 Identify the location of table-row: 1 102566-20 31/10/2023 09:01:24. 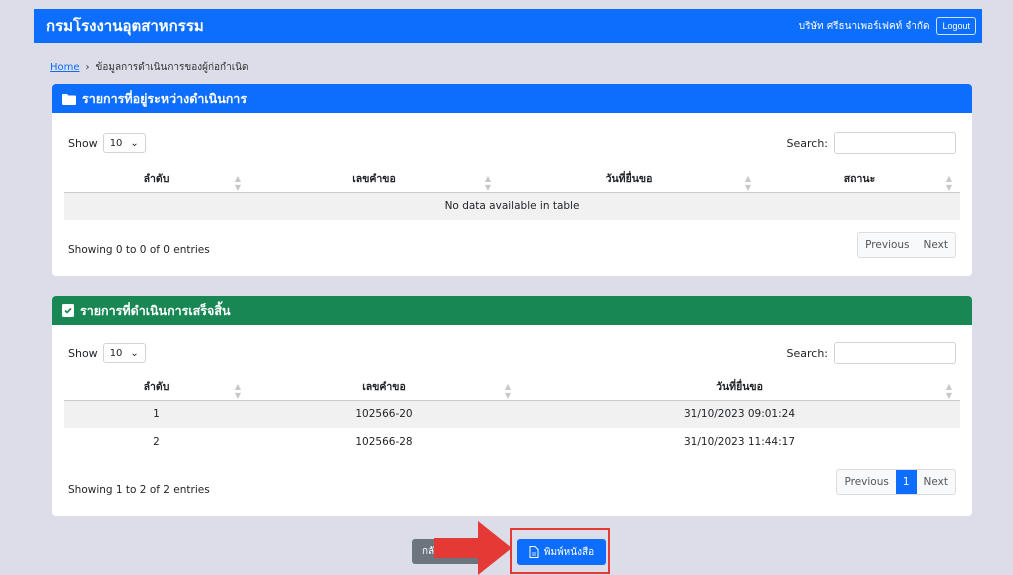
(512, 414).